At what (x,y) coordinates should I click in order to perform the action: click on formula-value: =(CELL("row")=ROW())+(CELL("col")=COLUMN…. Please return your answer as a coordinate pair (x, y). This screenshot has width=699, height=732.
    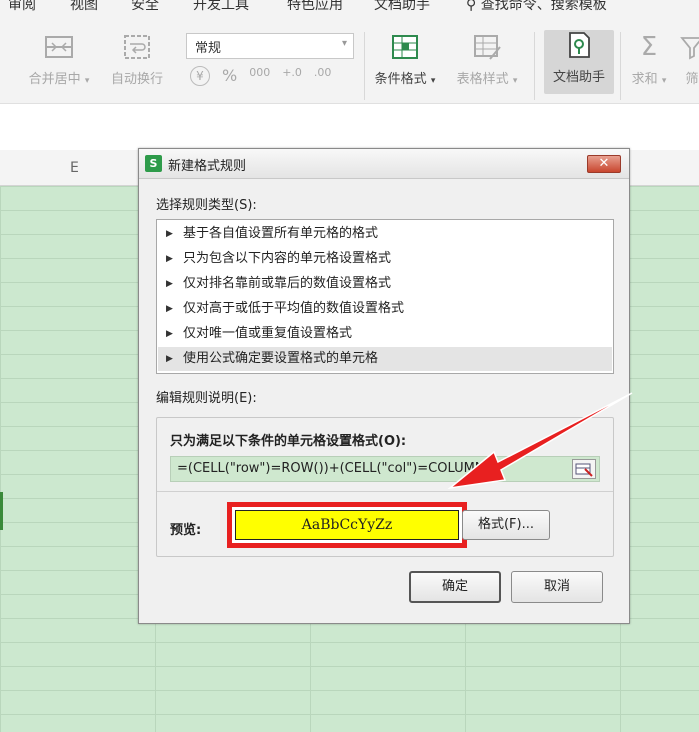
    Looking at the image, I should click on (338, 468).